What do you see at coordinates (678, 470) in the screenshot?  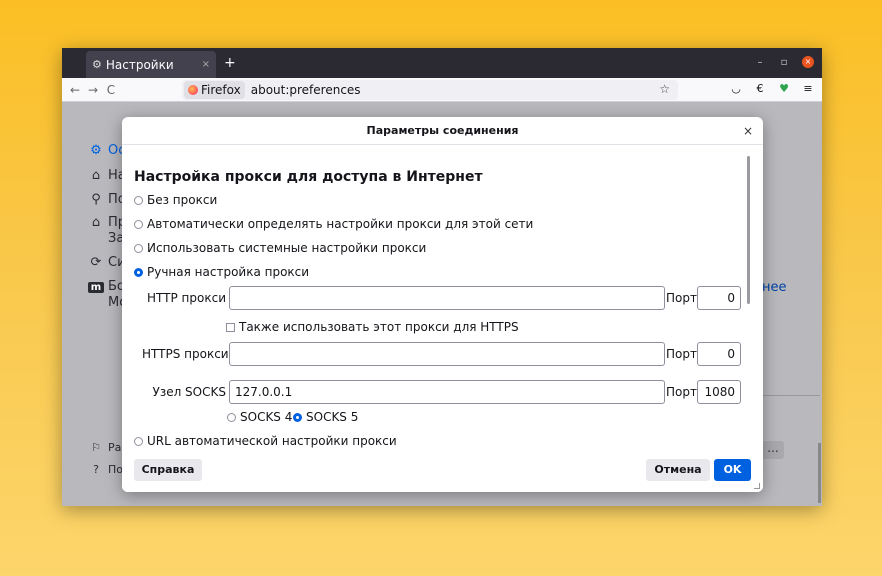 I see `cancel-button: Отмена` at bounding box center [678, 470].